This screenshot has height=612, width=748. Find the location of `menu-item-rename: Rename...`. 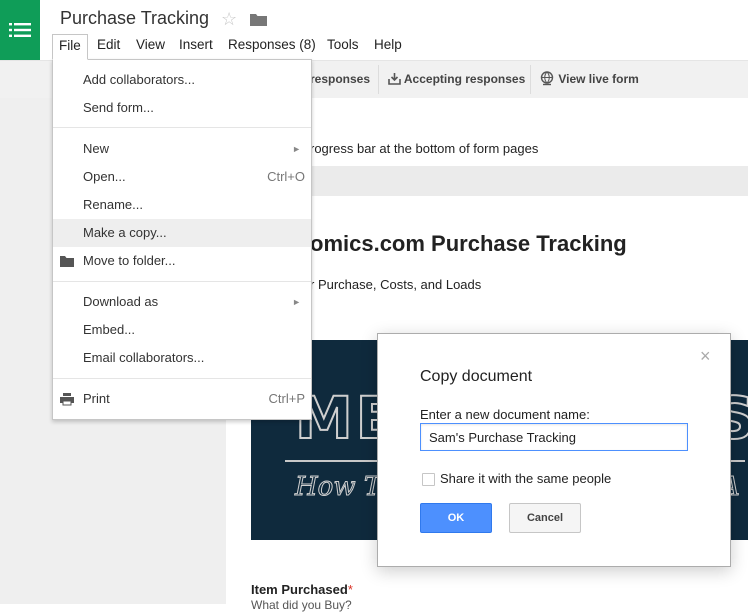

menu-item-rename: Rename... is located at coordinates (182, 205).